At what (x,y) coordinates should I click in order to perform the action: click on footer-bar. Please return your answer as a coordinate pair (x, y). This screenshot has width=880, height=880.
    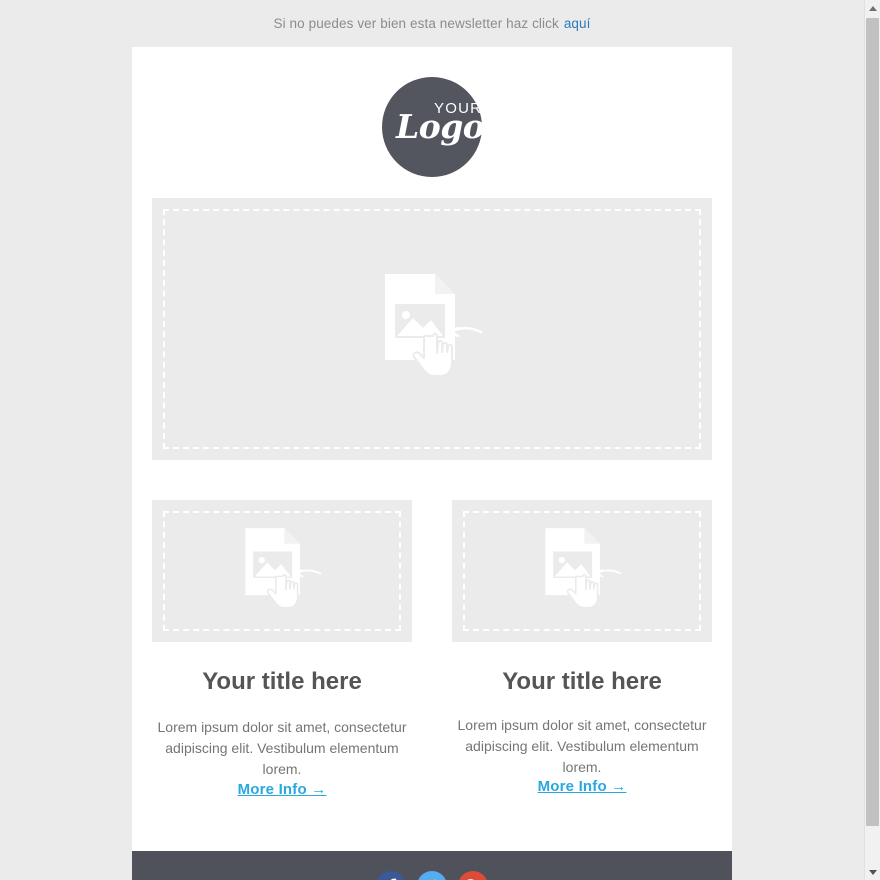
    Looking at the image, I should click on (432, 865).